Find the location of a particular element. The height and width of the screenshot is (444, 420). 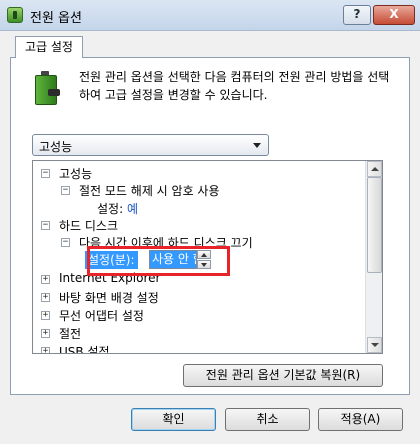

battery-power-icon is located at coordinates (46, 87).